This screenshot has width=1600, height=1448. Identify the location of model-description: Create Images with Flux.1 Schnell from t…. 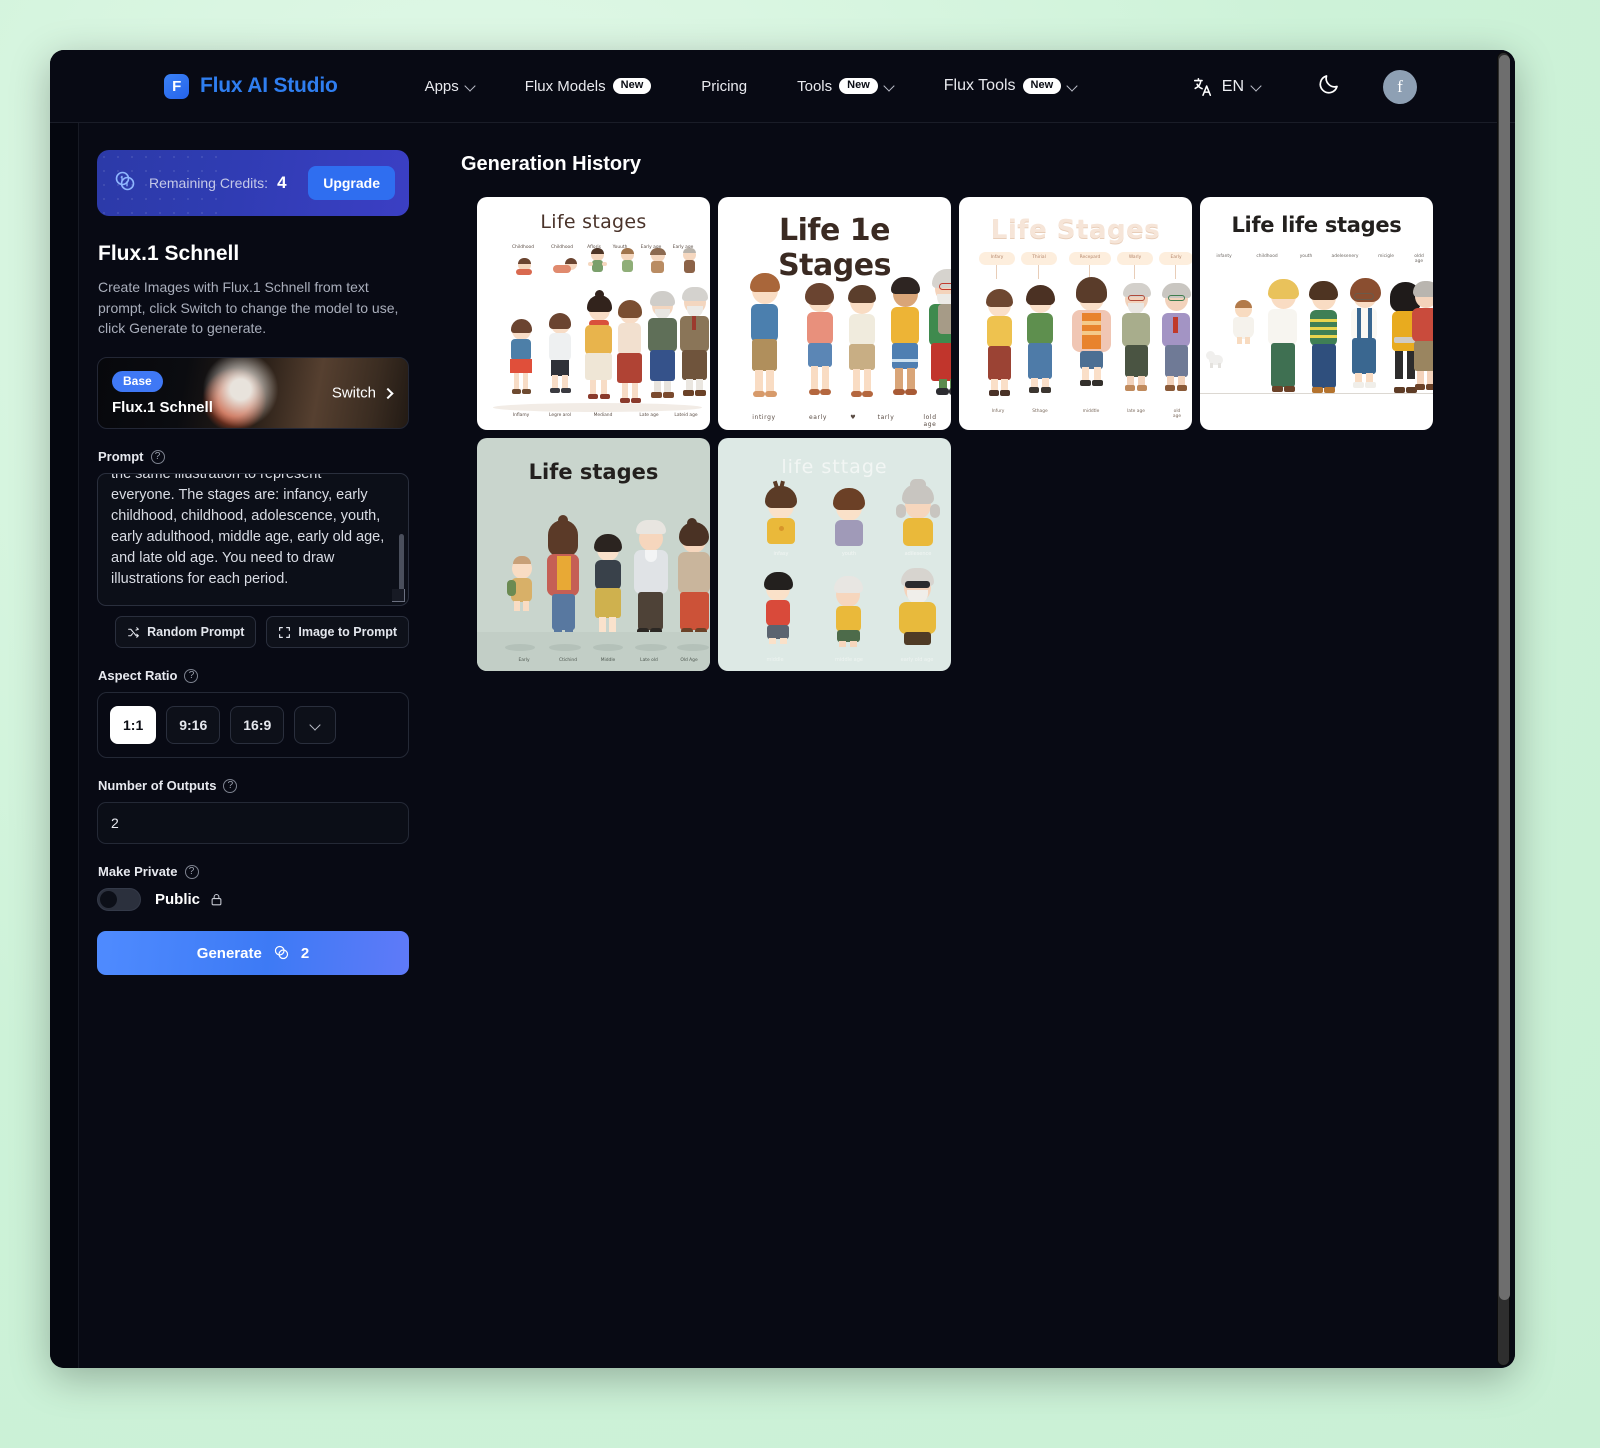
(248, 308).